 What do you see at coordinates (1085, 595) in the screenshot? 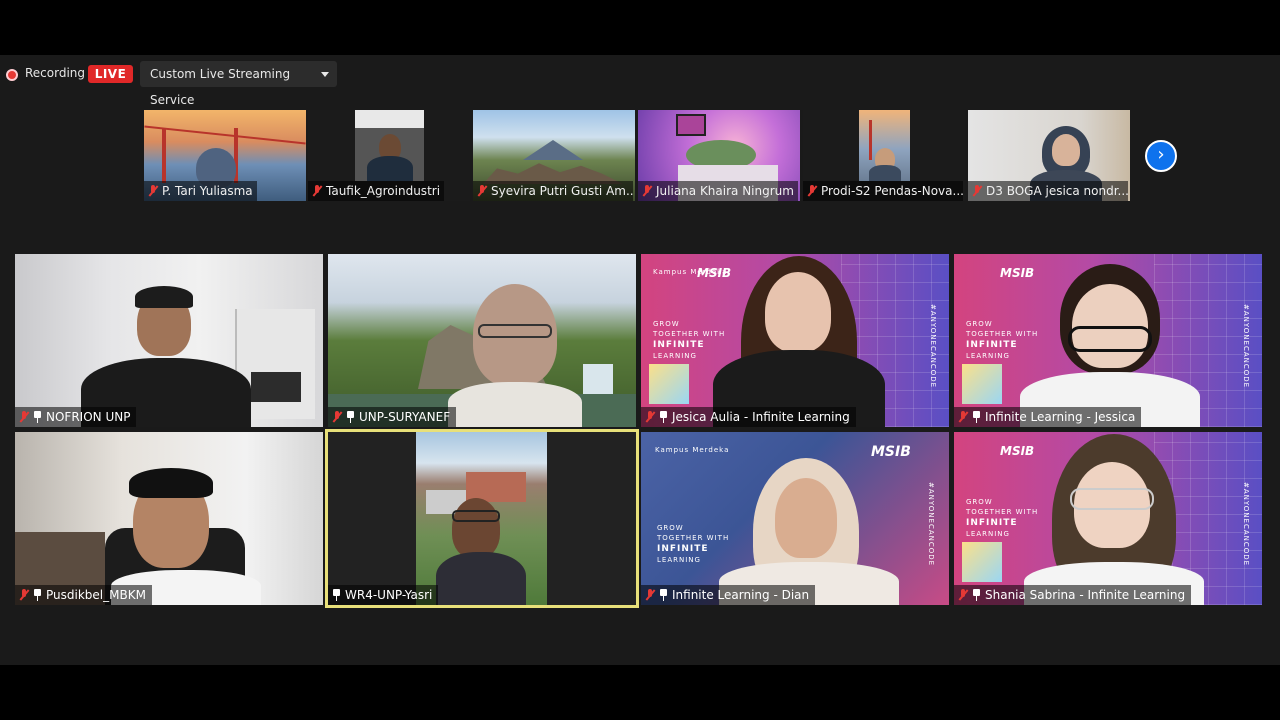
I see `participant-name: Shania Sabrina - Infinite Learning` at bounding box center [1085, 595].